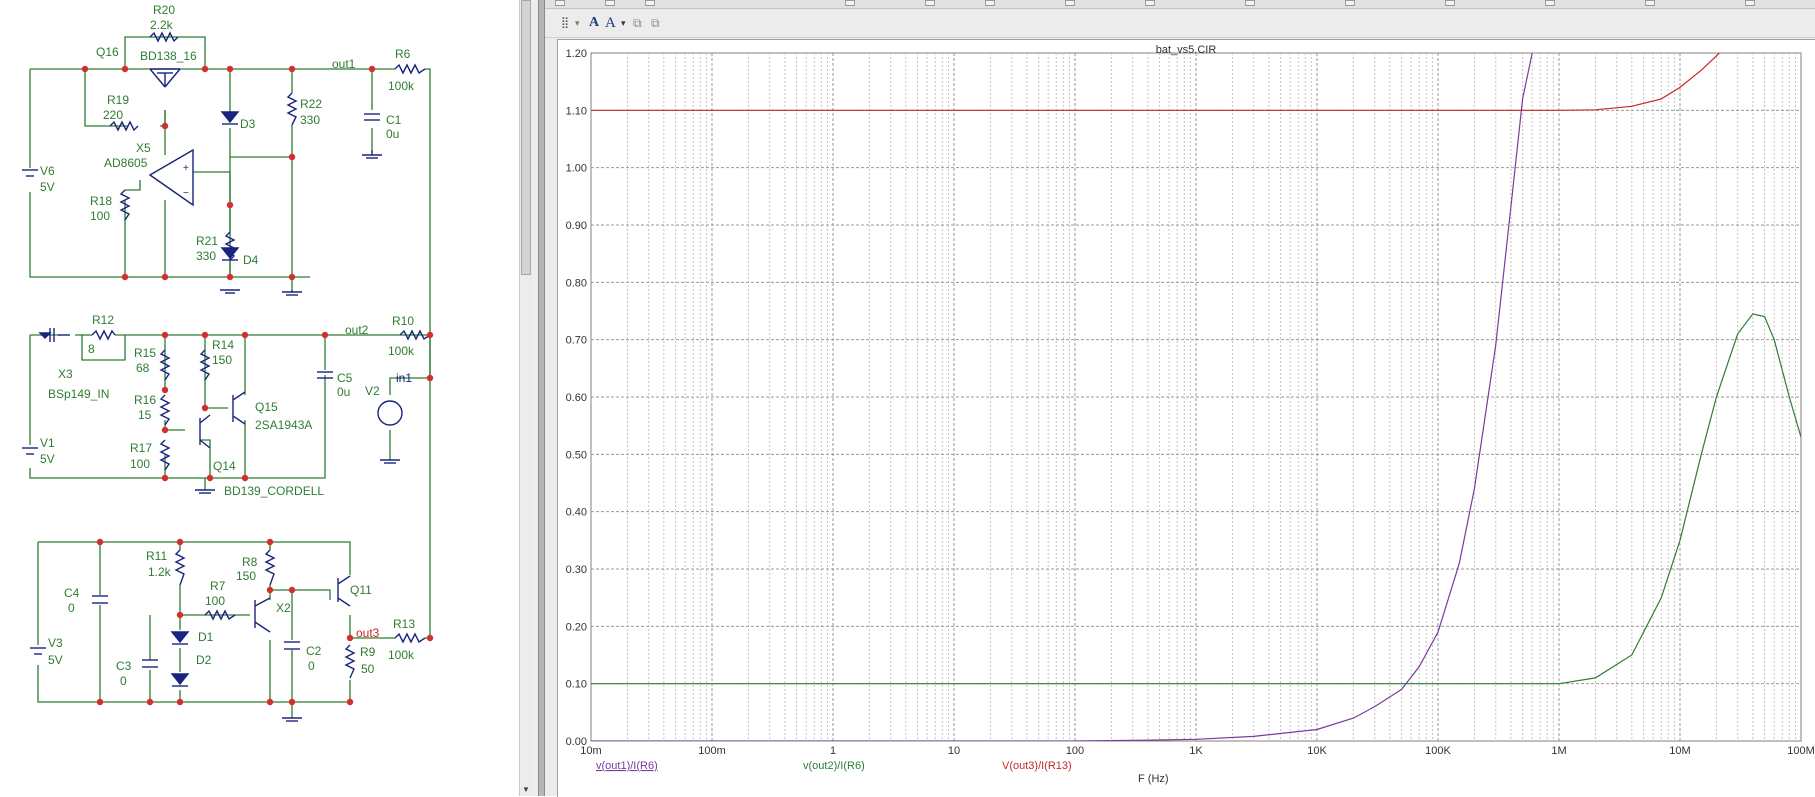  I want to click on R20-ref: R20, so click(164, 10).